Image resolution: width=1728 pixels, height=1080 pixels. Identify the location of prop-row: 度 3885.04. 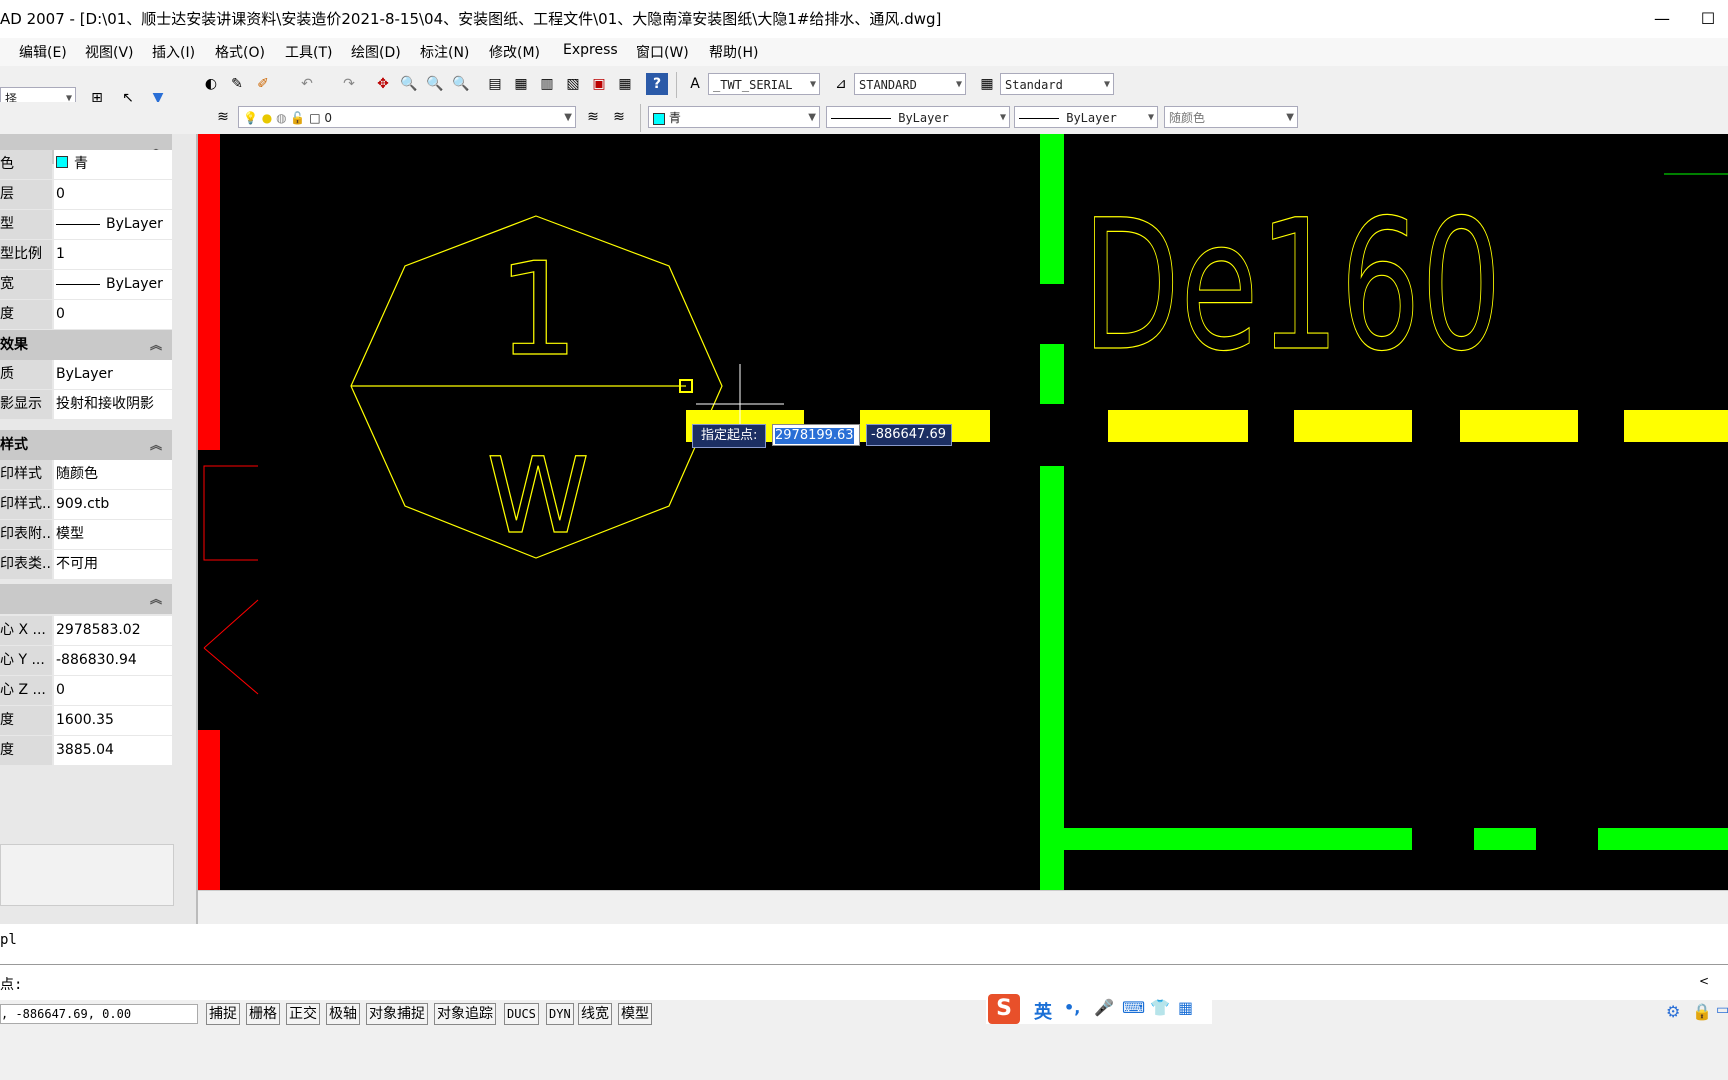
(86, 751).